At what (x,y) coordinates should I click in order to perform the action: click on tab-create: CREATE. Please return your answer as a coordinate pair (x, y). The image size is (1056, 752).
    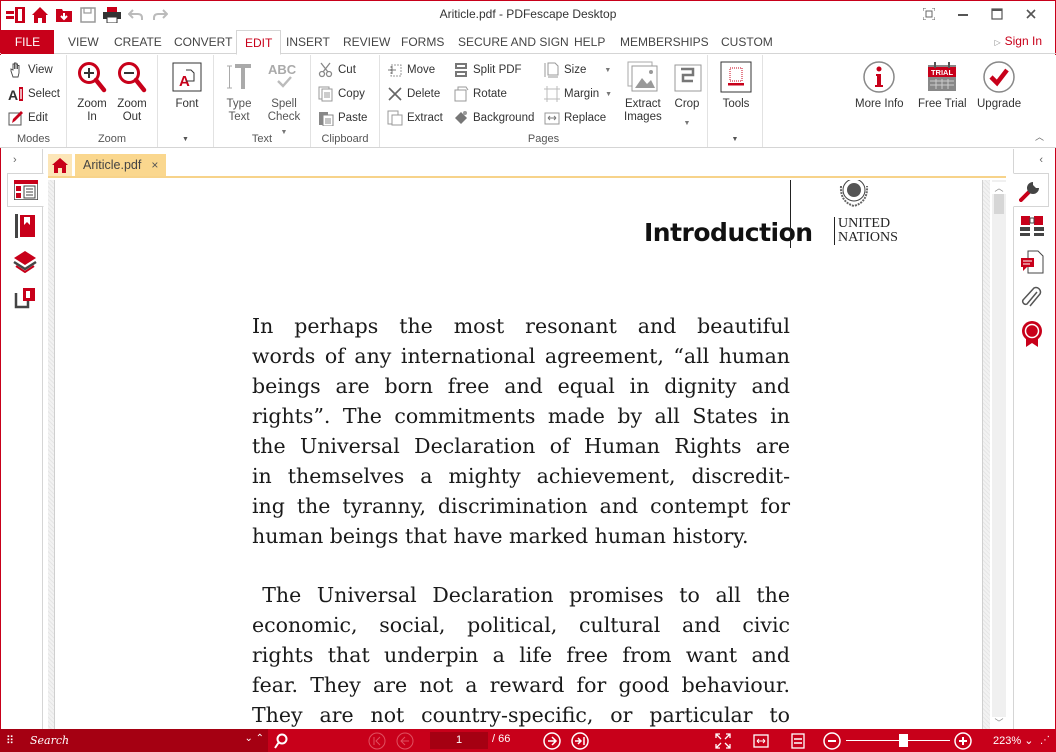
    Looking at the image, I should click on (138, 42).